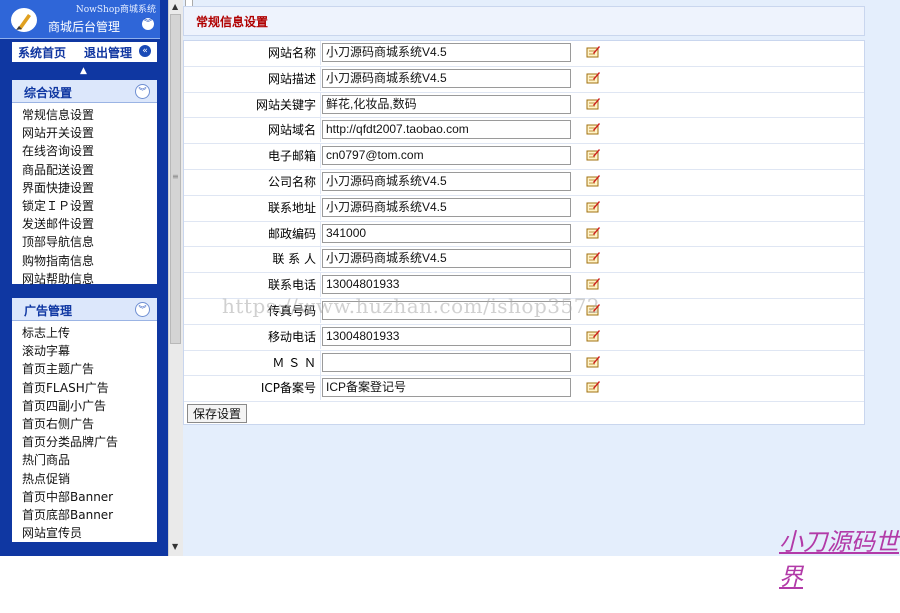 This screenshot has height=613, width=900. I want to click on field-label: 网站关键字, so click(252, 104).